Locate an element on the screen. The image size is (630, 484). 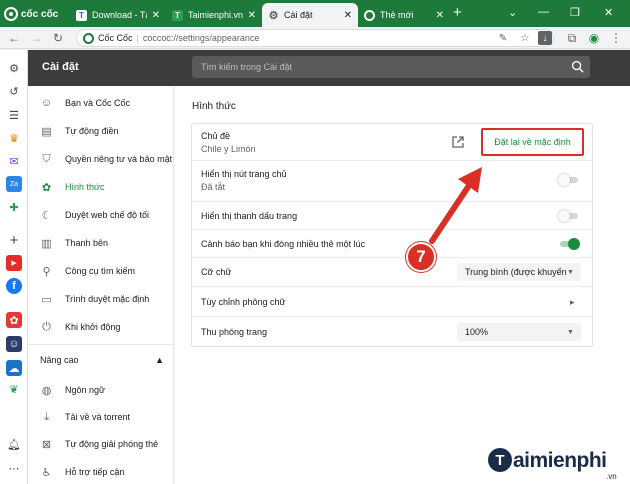
maximize-icon: ❐ is located at coordinates (575, 12).